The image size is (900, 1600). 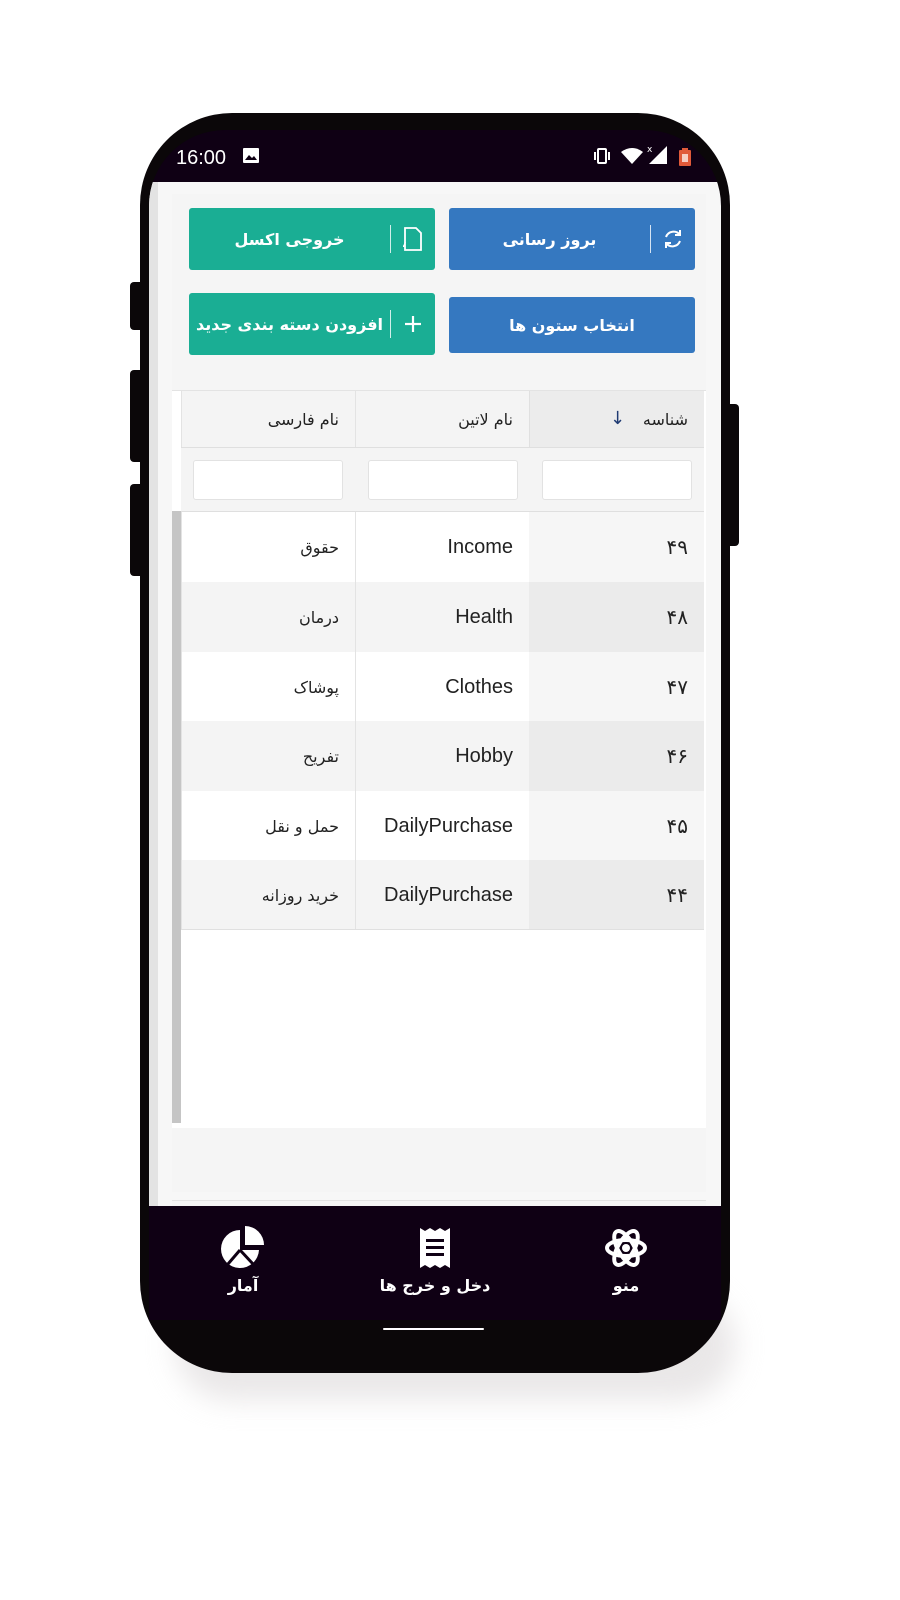 I want to click on svg-text: x, so click(x=650, y=150).